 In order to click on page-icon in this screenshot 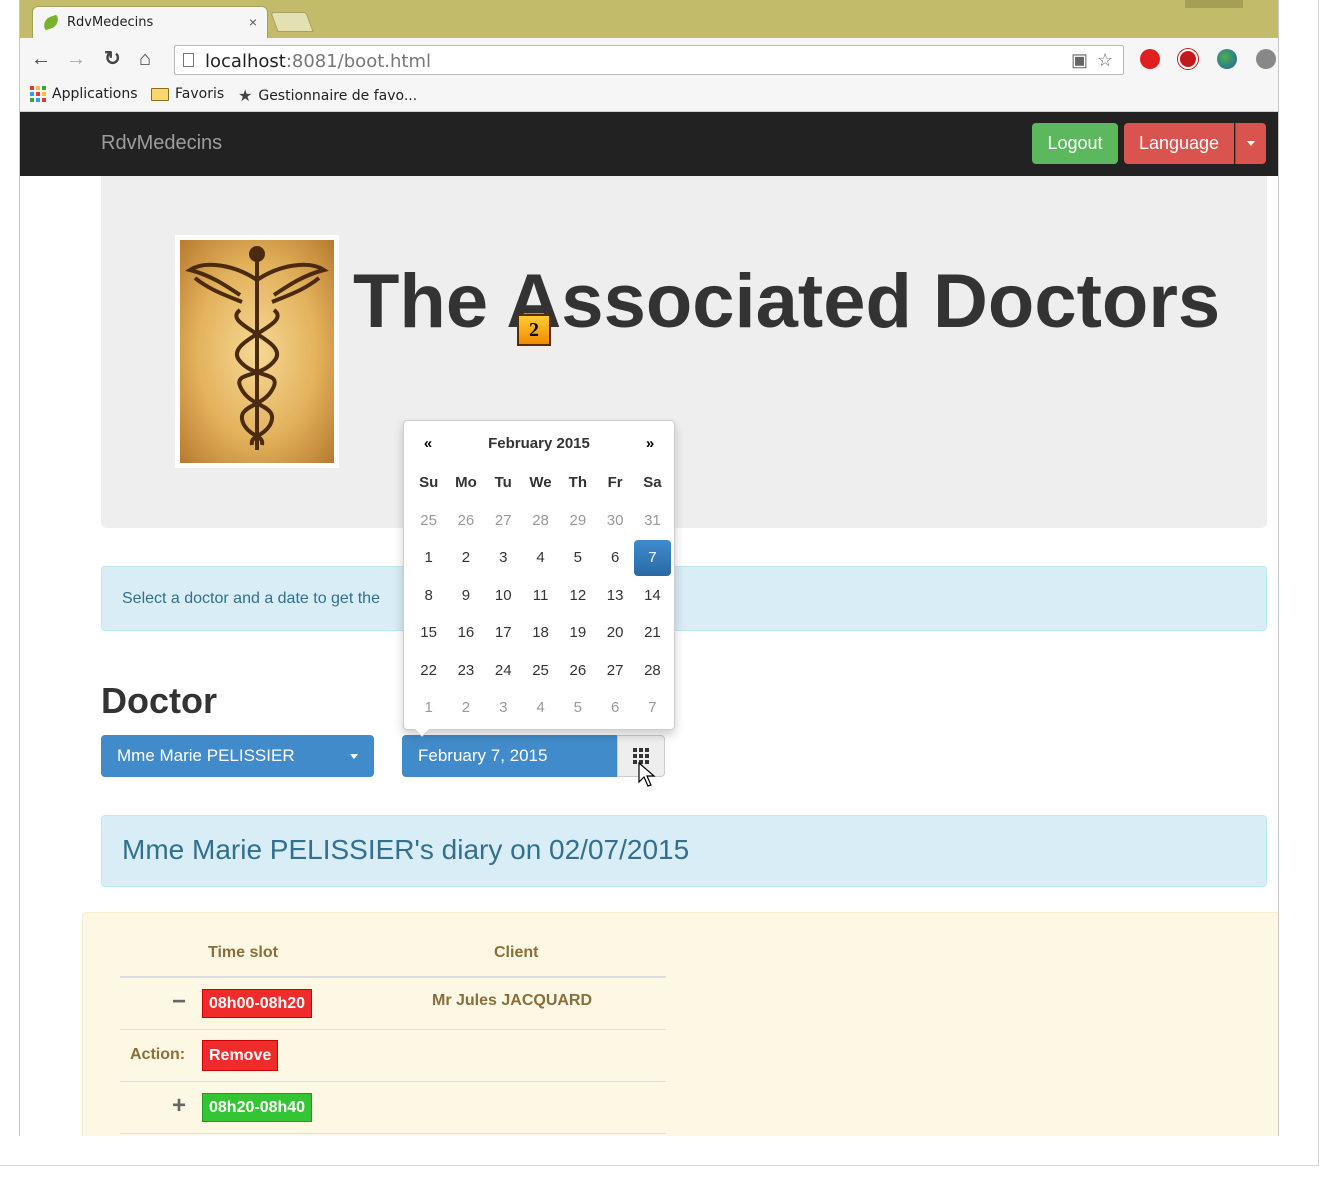, I will do `click(188, 60)`.